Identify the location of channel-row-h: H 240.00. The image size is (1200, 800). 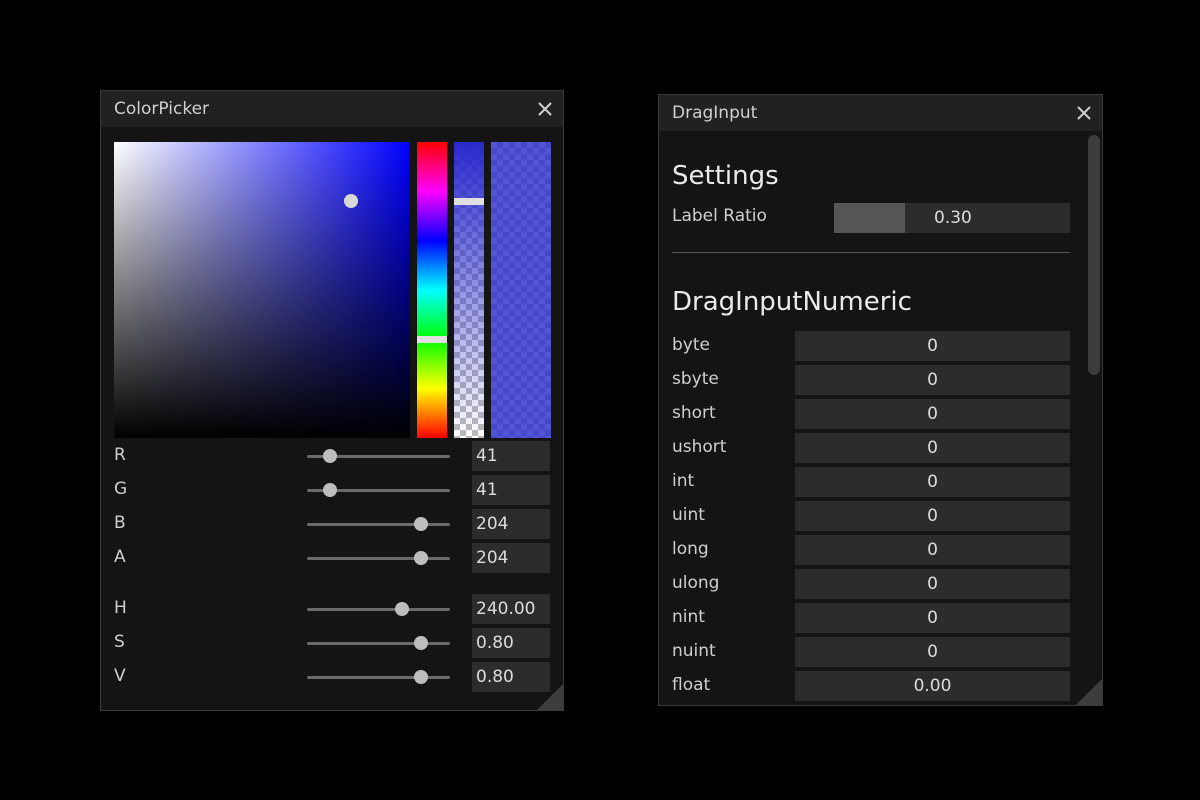
(332, 609).